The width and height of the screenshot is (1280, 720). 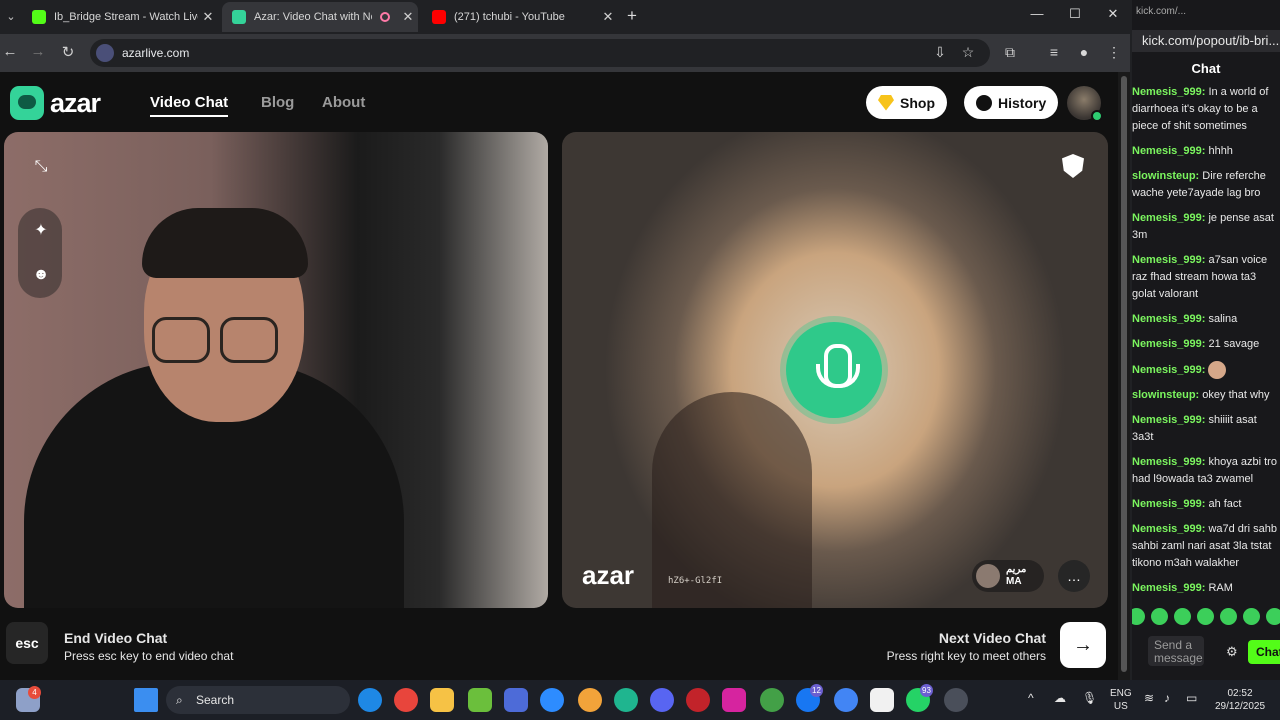 I want to click on app-red-icon, so click(x=698, y=700).